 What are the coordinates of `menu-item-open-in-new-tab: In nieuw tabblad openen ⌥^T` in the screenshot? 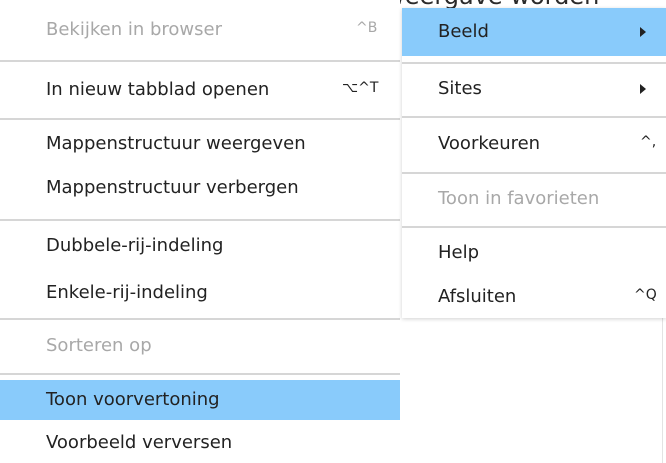 It's located at (200, 90).